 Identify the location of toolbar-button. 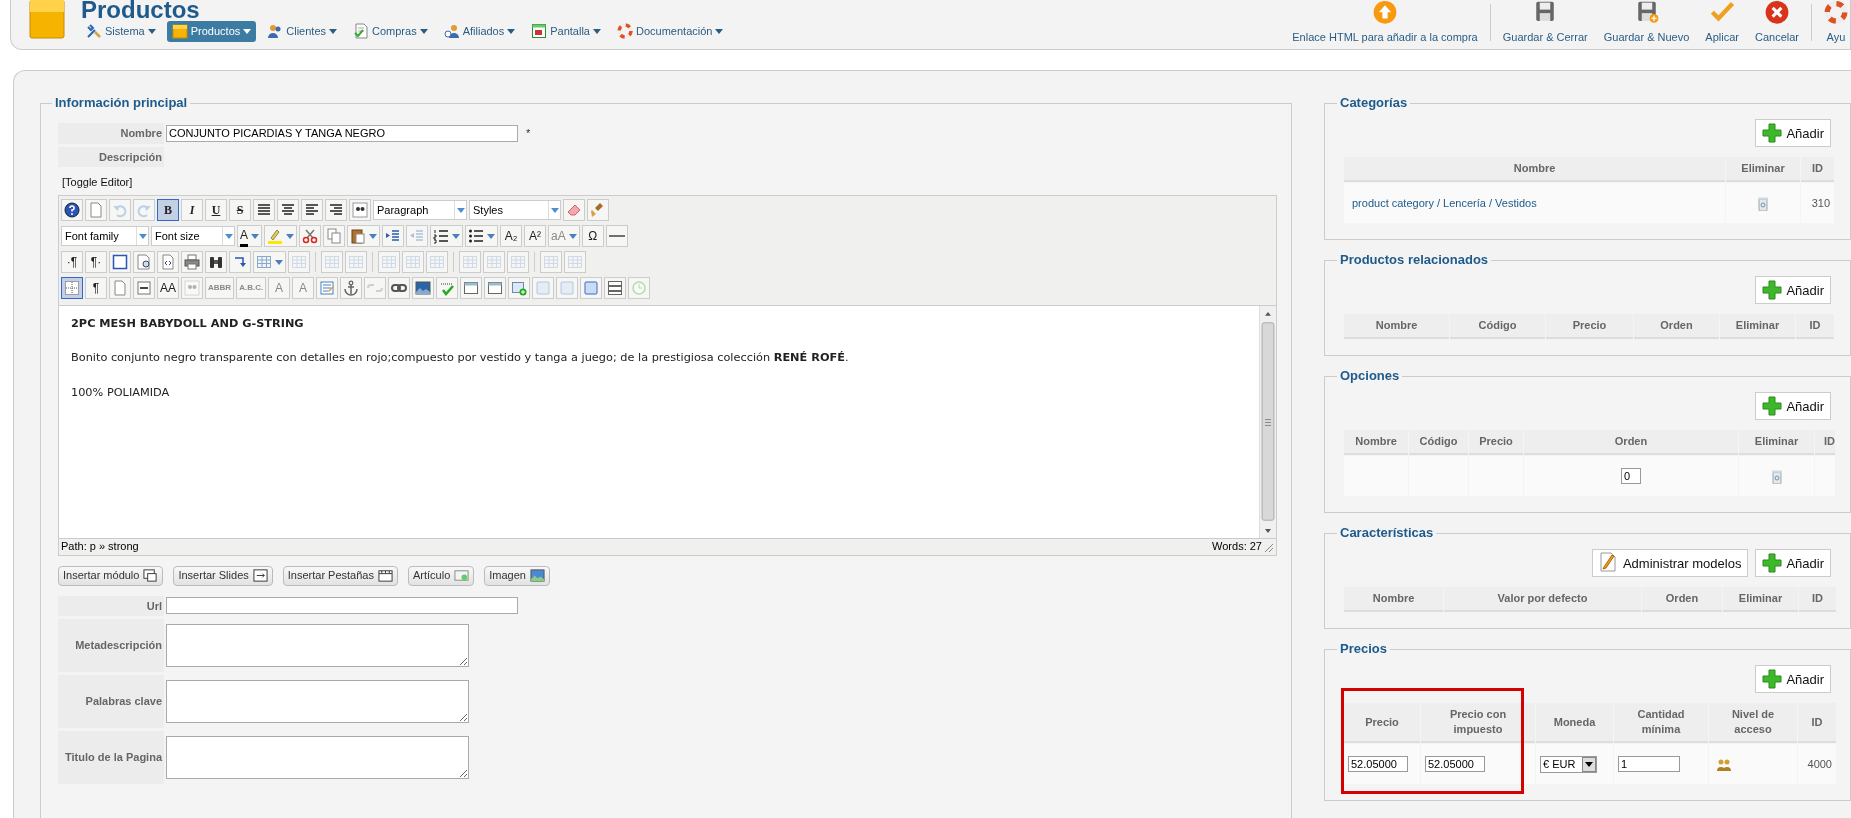
(72, 288).